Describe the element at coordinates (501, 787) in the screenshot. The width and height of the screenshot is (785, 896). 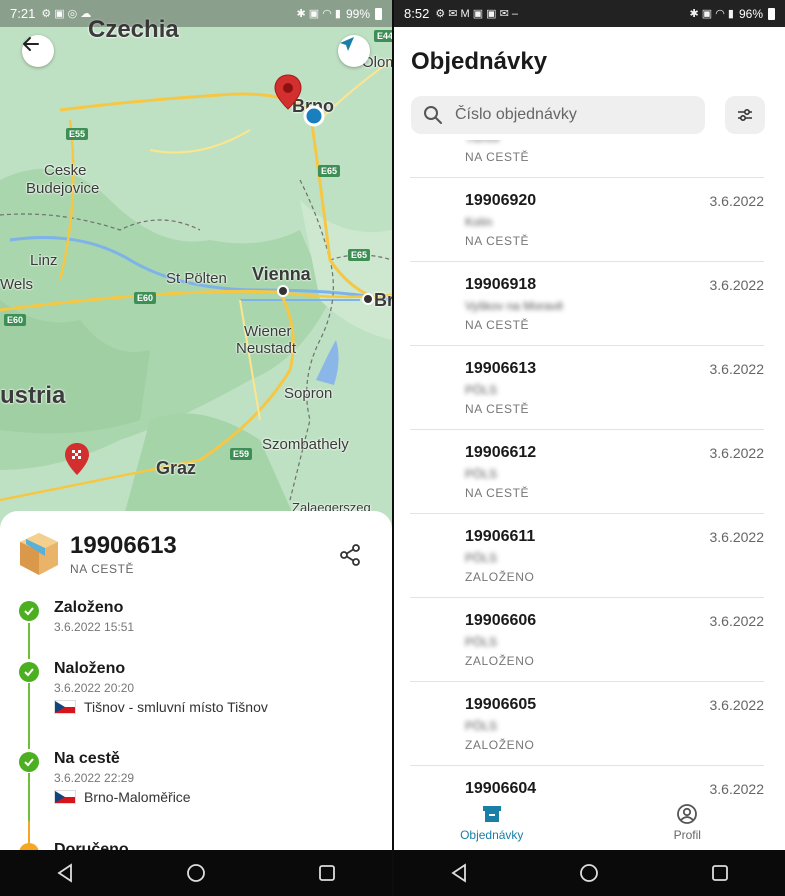
I see `order-number: 19906604` at that location.